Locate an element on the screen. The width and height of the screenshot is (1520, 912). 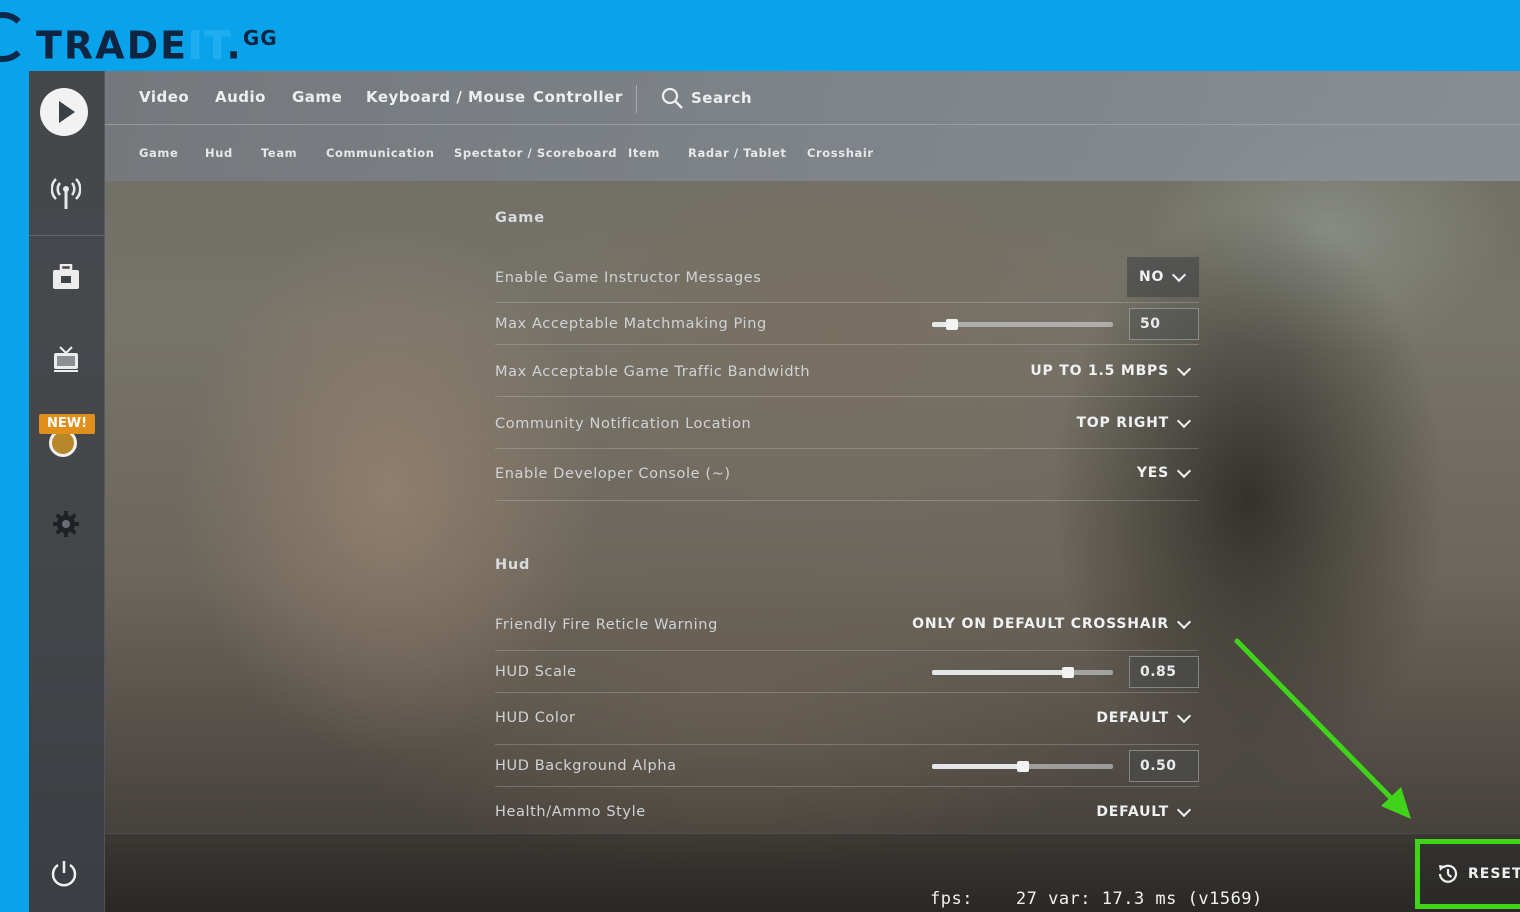
inventory-icon is located at coordinates (66, 277).